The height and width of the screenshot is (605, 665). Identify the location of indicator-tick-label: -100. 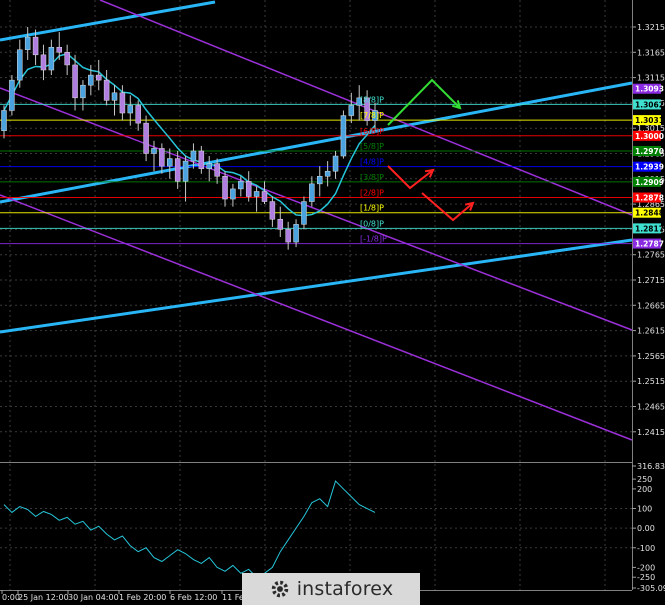
(646, 548).